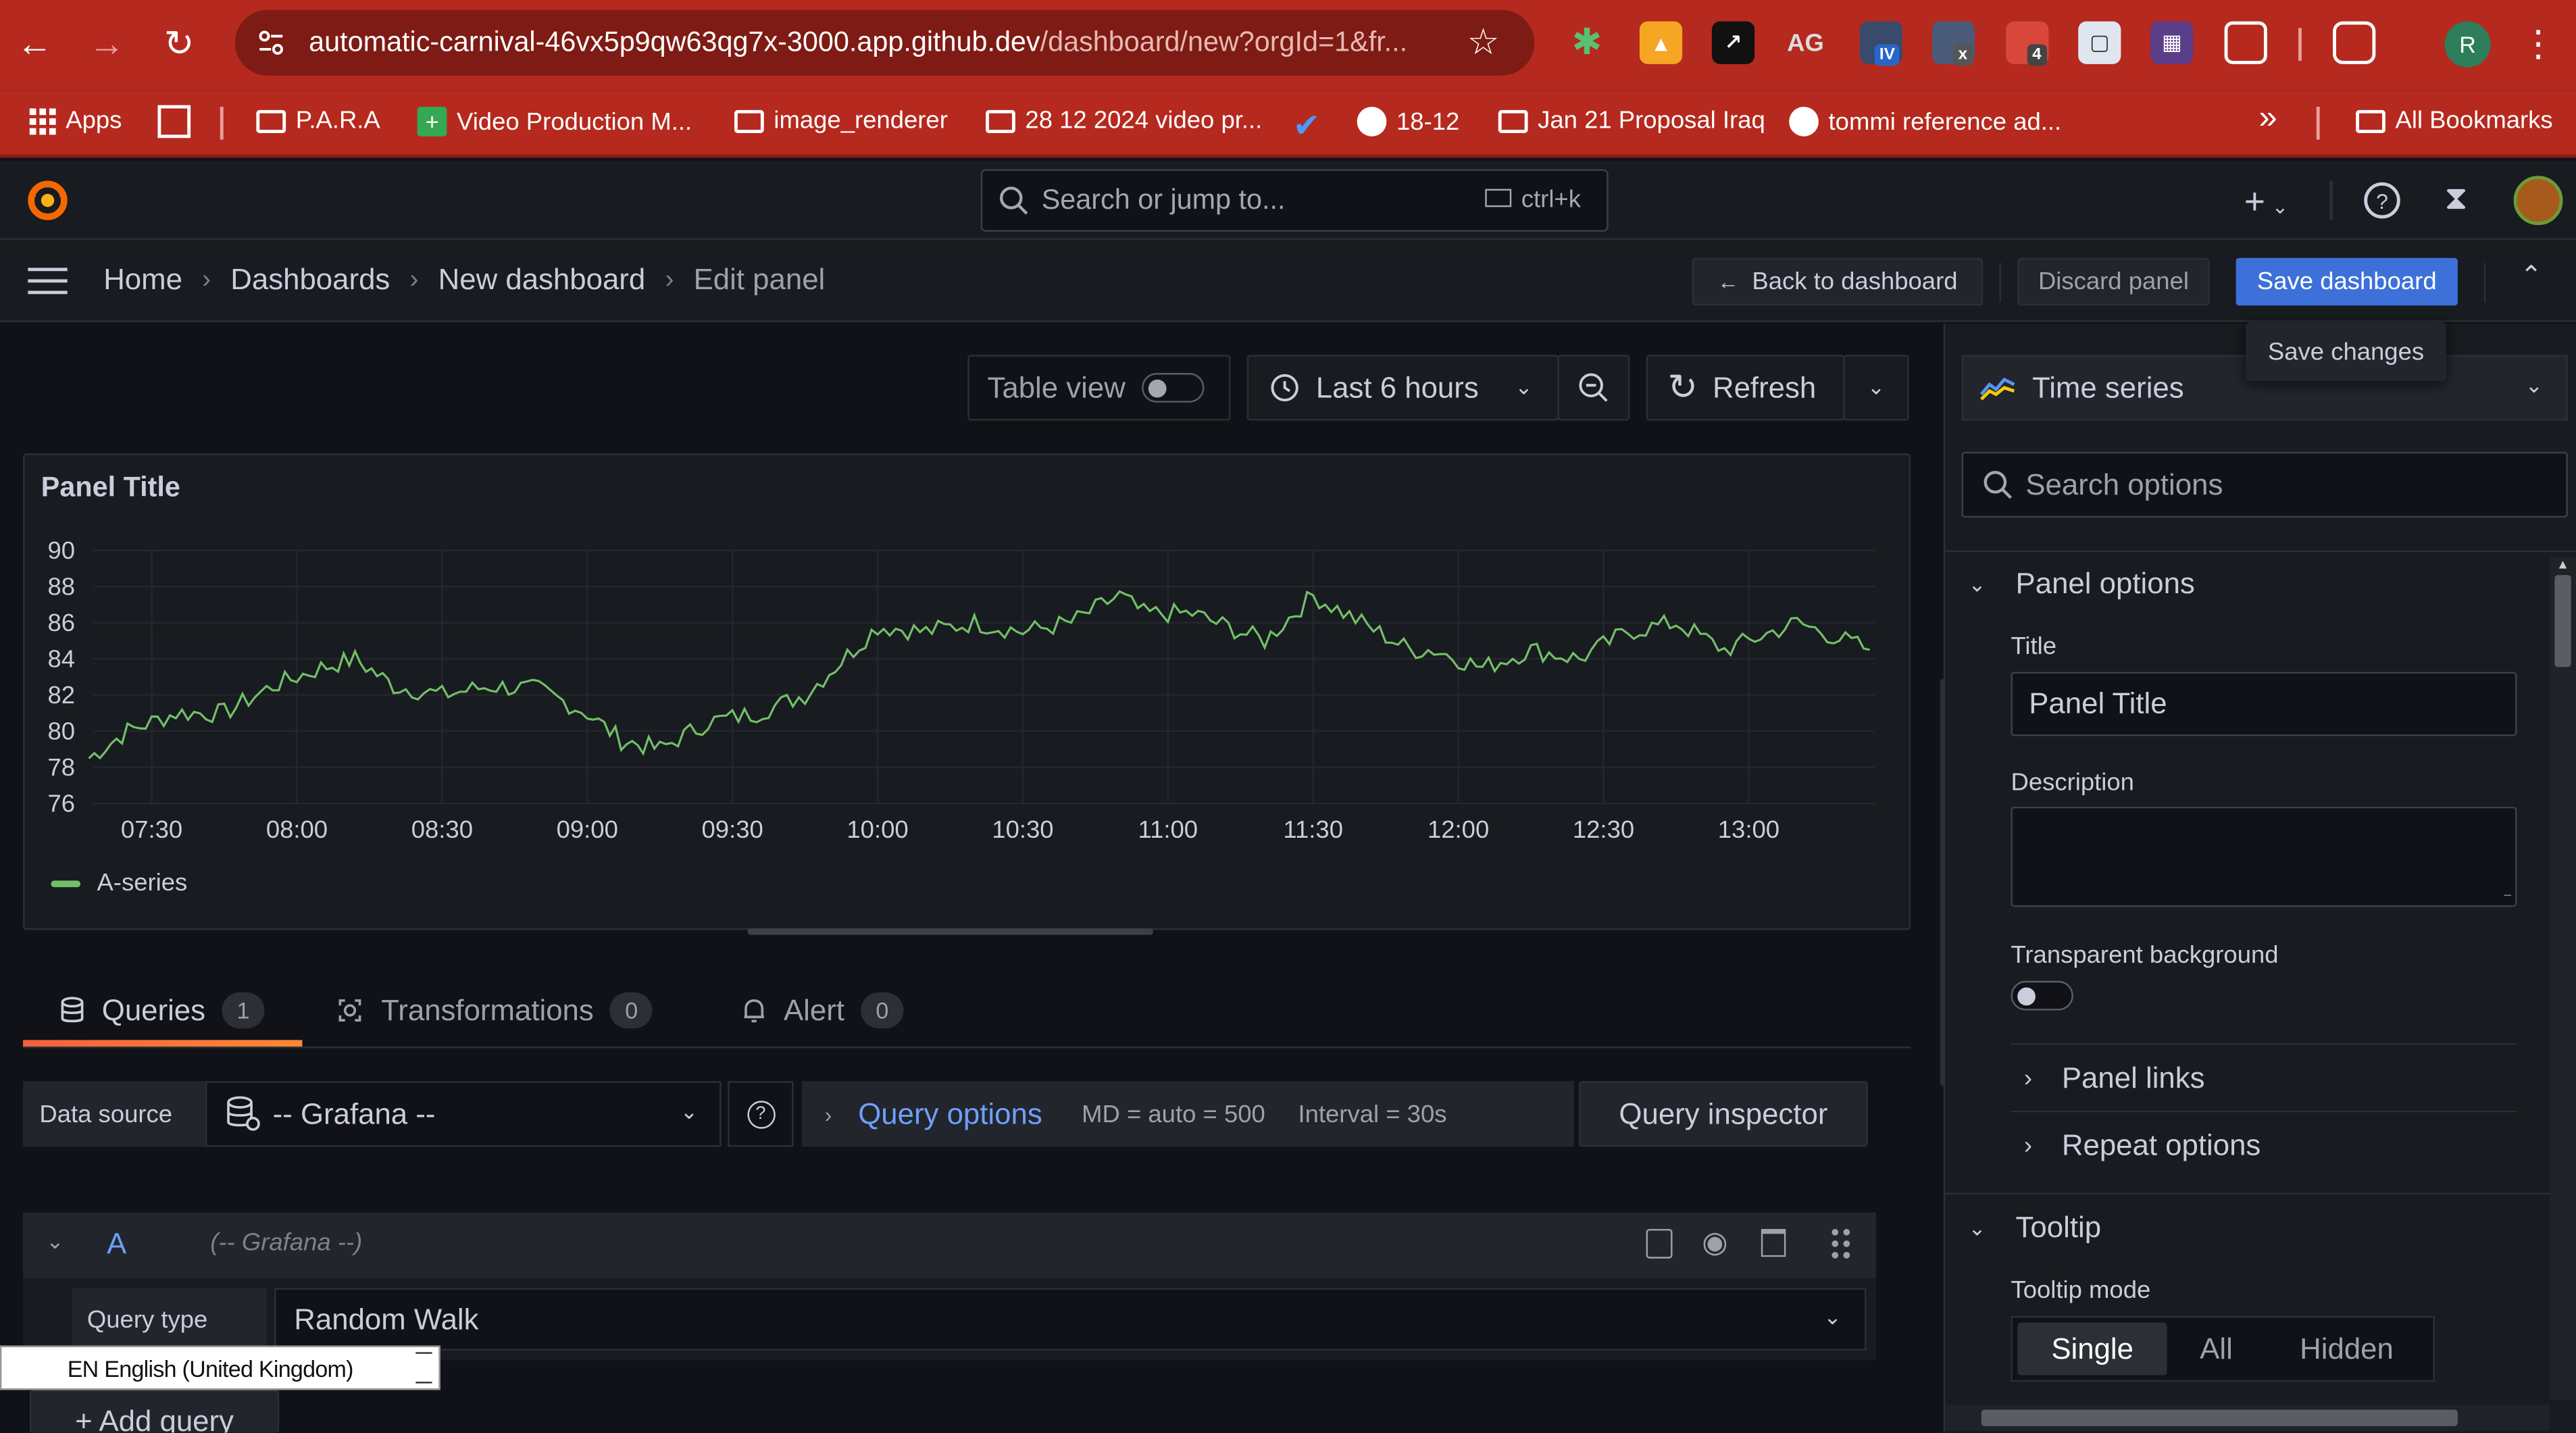  Describe the element at coordinates (542, 280) in the screenshot. I see `breadcrumb-new-dashboard: New dashboard` at that location.